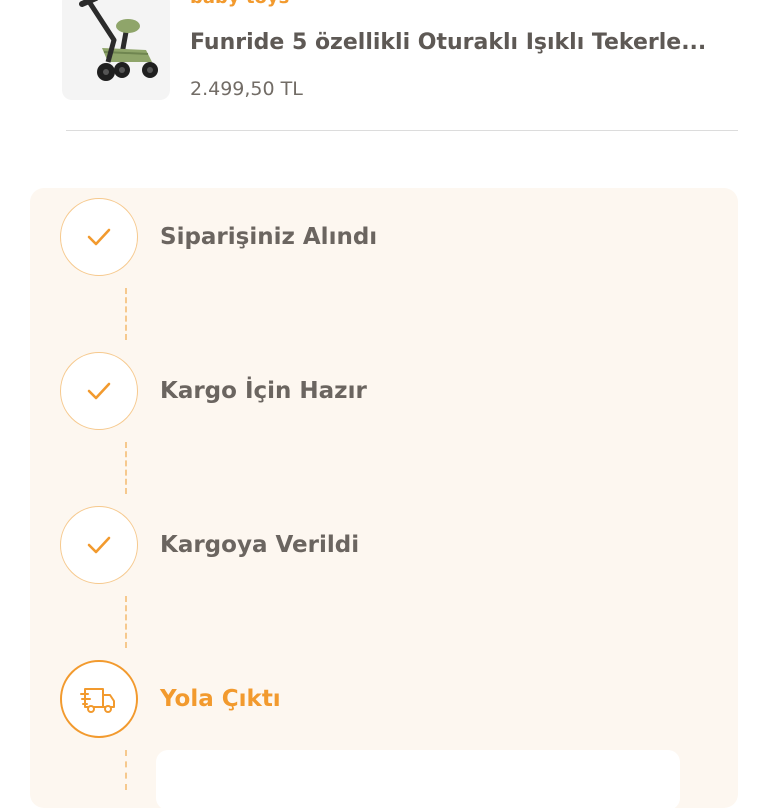  I want to click on product-price: 2.499,50 TL, so click(246, 89).